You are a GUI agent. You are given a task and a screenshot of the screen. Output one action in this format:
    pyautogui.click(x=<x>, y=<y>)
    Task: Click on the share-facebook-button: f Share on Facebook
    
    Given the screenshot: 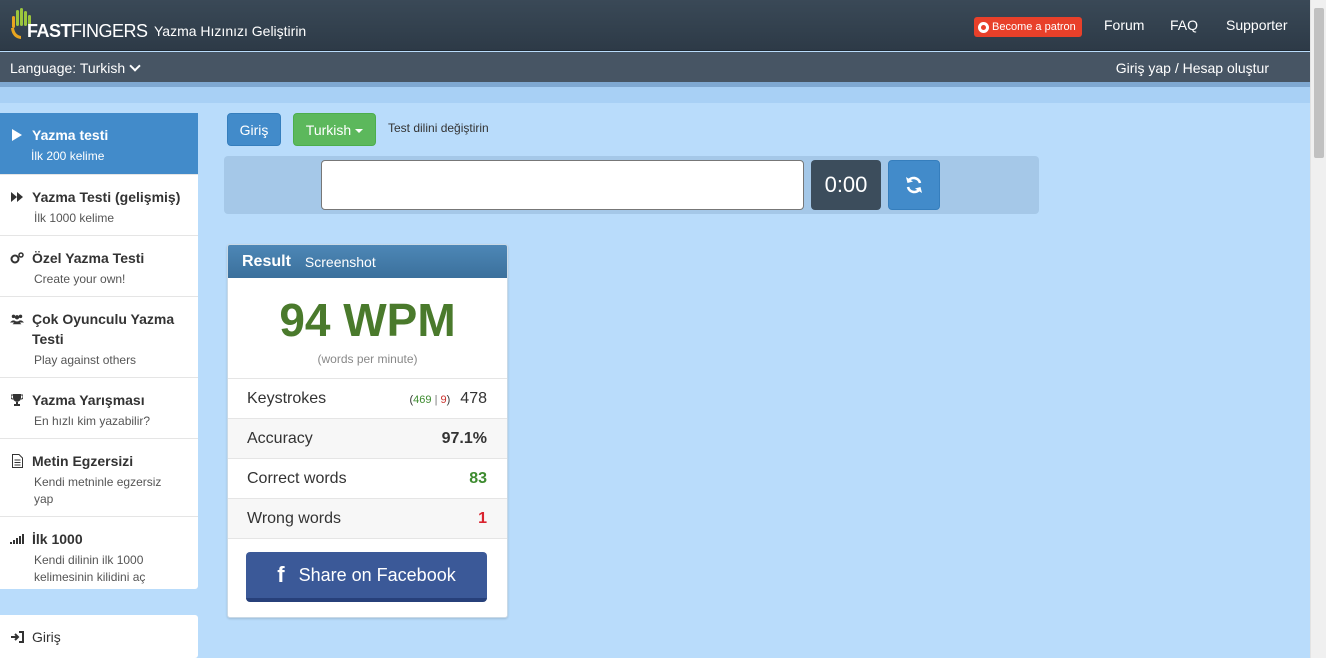 What is the action you would take?
    pyautogui.click(x=366, y=577)
    